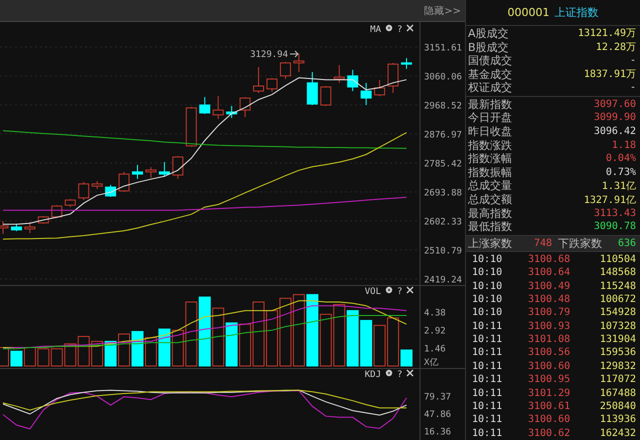  What do you see at coordinates (443, 164) in the screenshot?
I see `price-axis-label: 2785.42` at bounding box center [443, 164].